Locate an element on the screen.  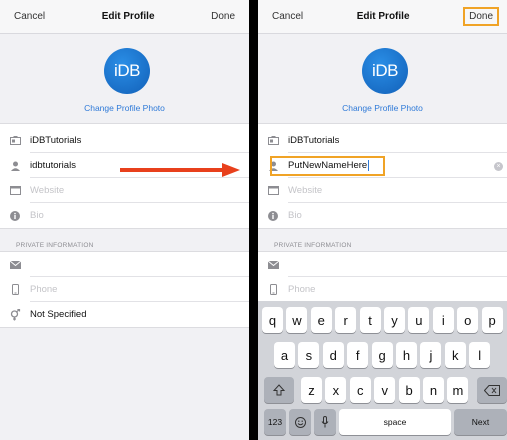
key-x: x is located at coordinates (336, 390).